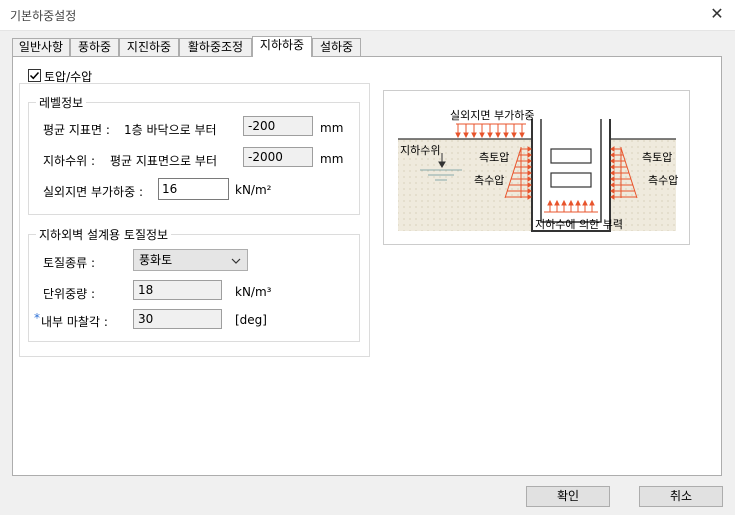 This screenshot has width=735, height=515. What do you see at coordinates (163, 161) in the screenshot?
I see `water-level-reference: 평균 지표면으로 부터` at bounding box center [163, 161].